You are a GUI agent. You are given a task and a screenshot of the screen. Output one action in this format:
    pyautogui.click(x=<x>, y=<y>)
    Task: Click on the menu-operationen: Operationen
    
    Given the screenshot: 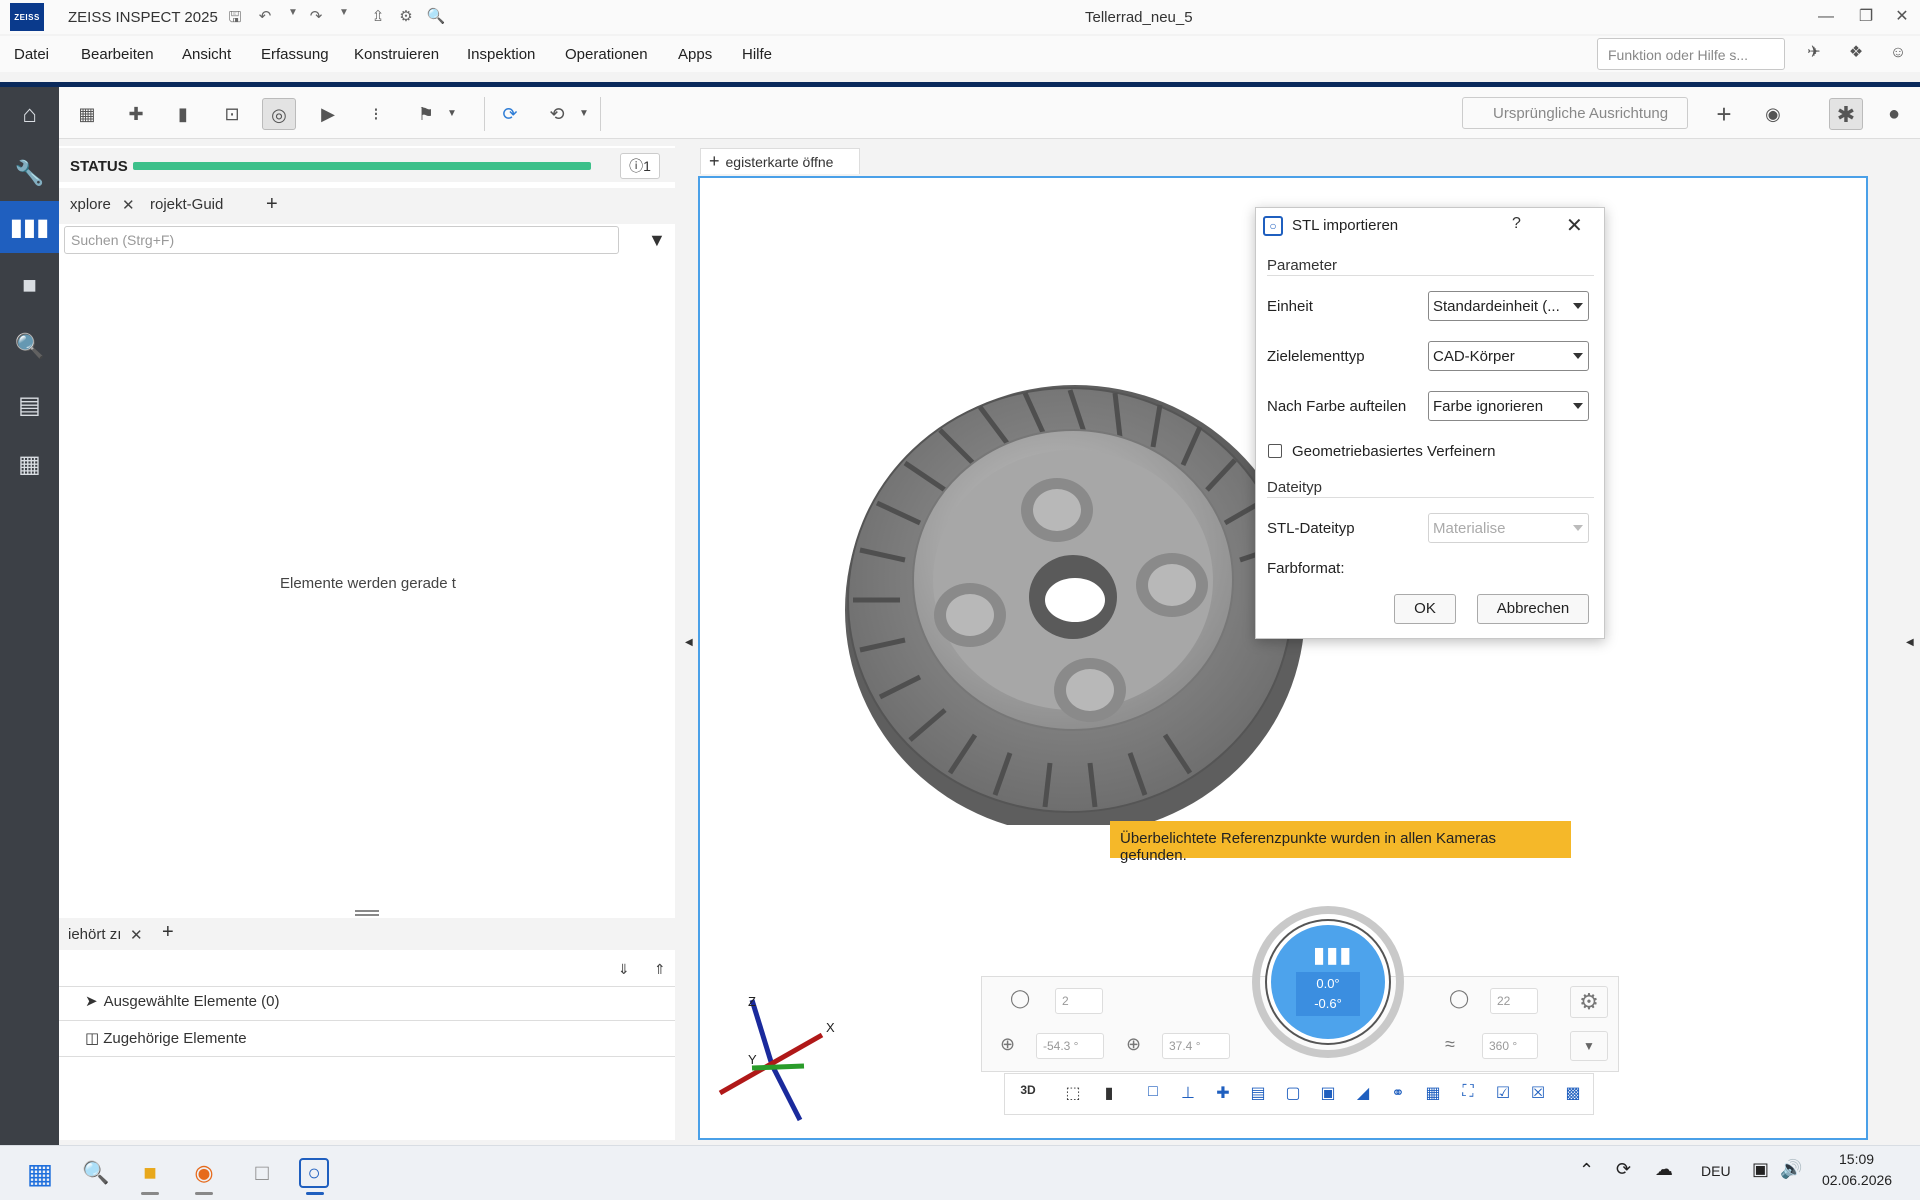 What is the action you would take?
    pyautogui.click(x=606, y=54)
    